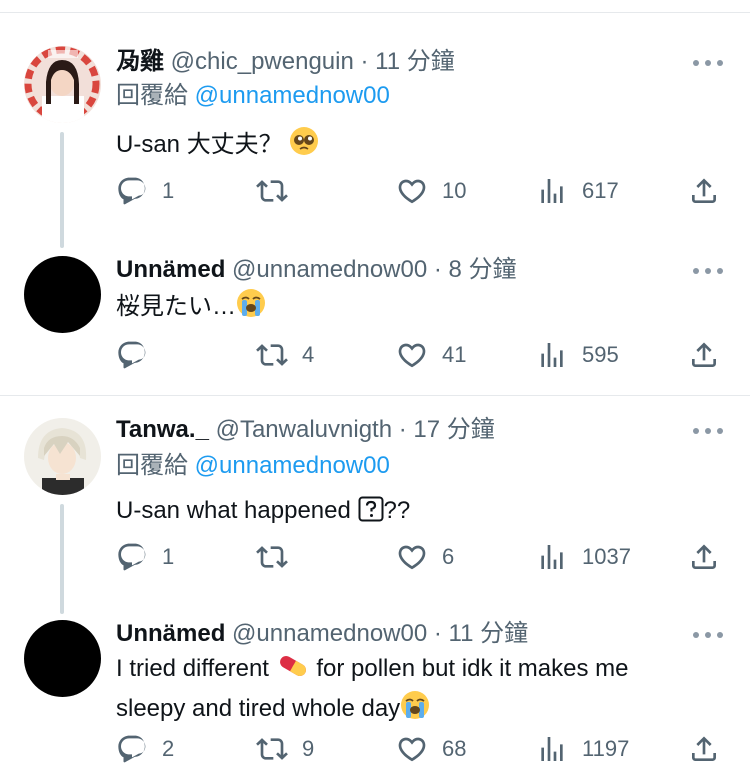 The width and height of the screenshot is (750, 779). Describe the element at coordinates (483, 269) in the screenshot. I see `timestamp: 8 分鐘` at that location.